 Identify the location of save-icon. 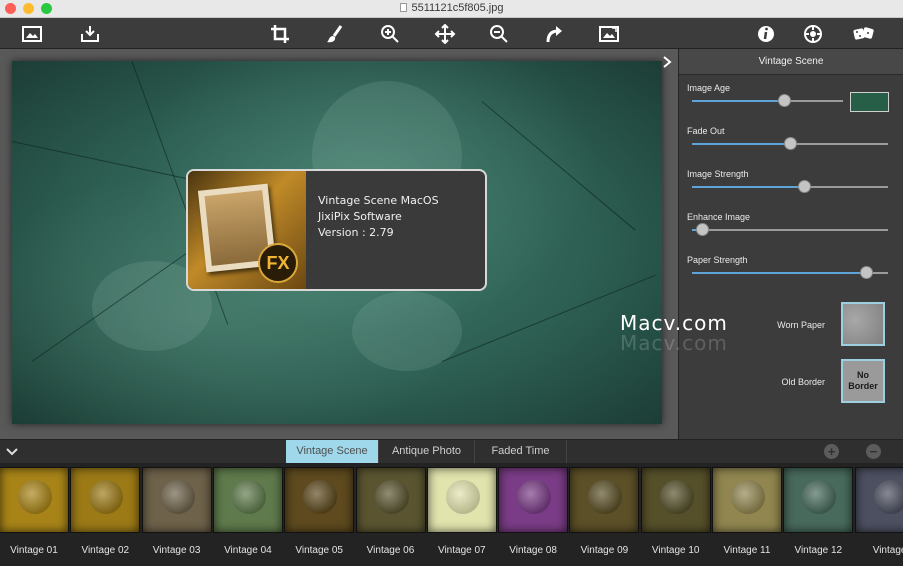
(90, 34).